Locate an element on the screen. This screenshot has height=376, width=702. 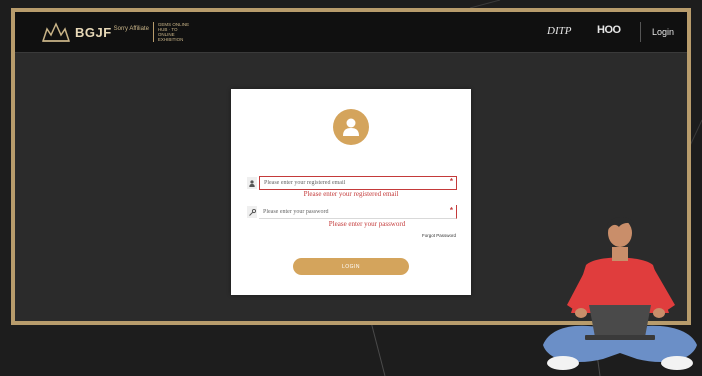
password-error-mark: * is located at coordinates (451, 210).